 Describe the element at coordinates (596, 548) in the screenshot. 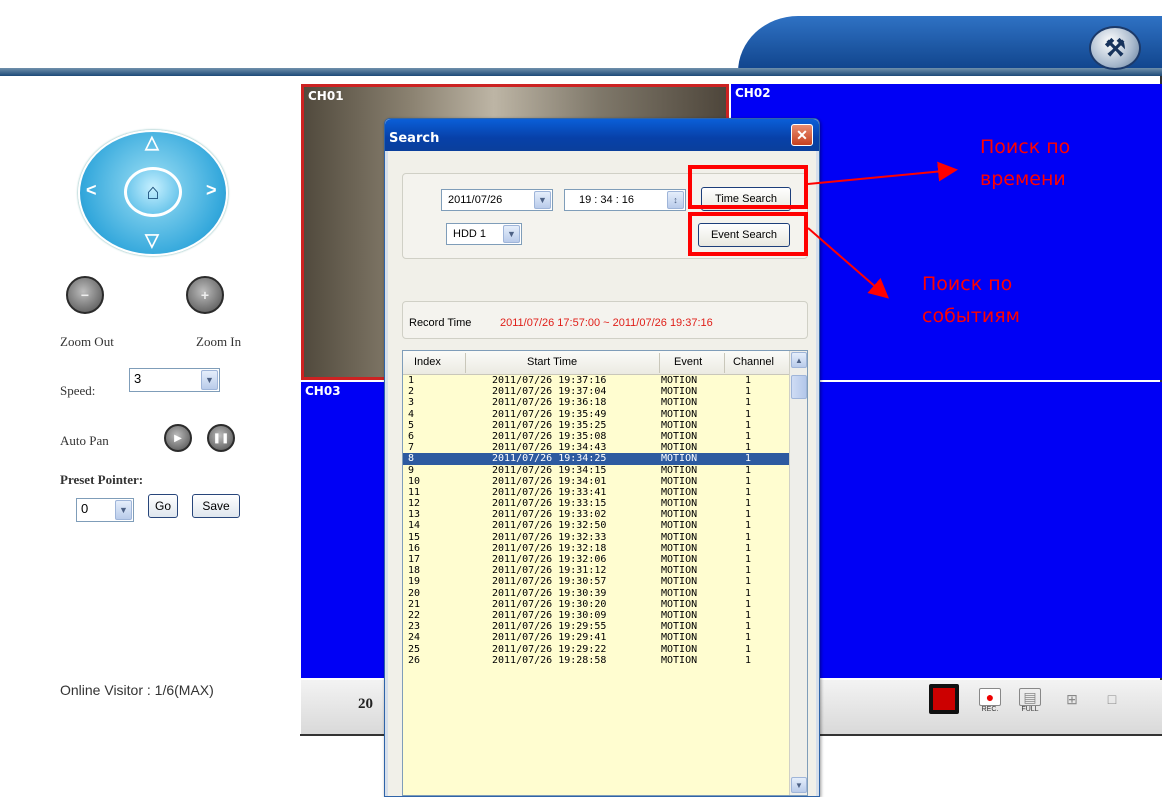

I see `table-row: 16 2011/07/26 19:32:18 MOTION 1` at that location.